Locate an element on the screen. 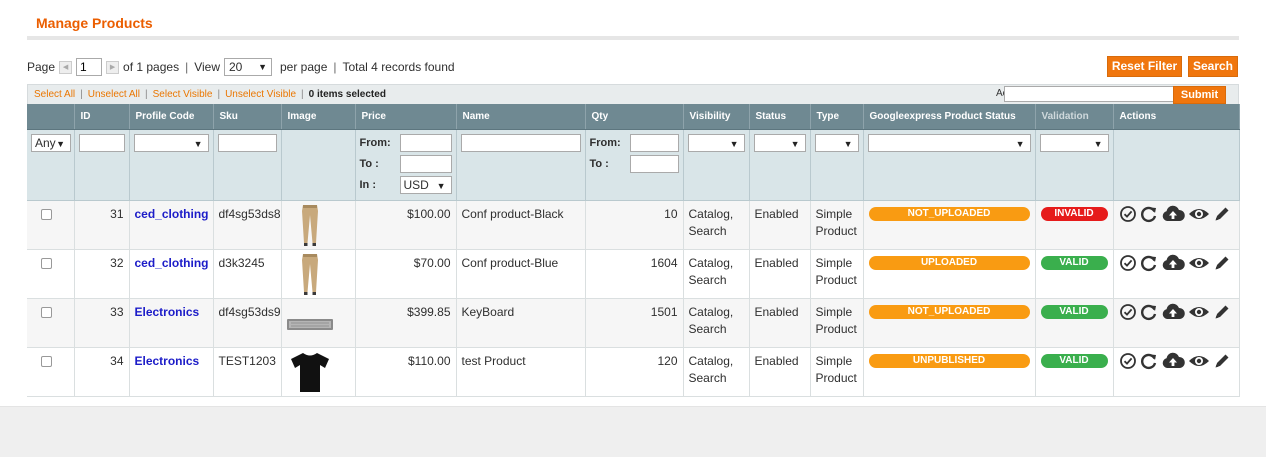  unselect-visible-link: Unselect Visible is located at coordinates (260, 94).